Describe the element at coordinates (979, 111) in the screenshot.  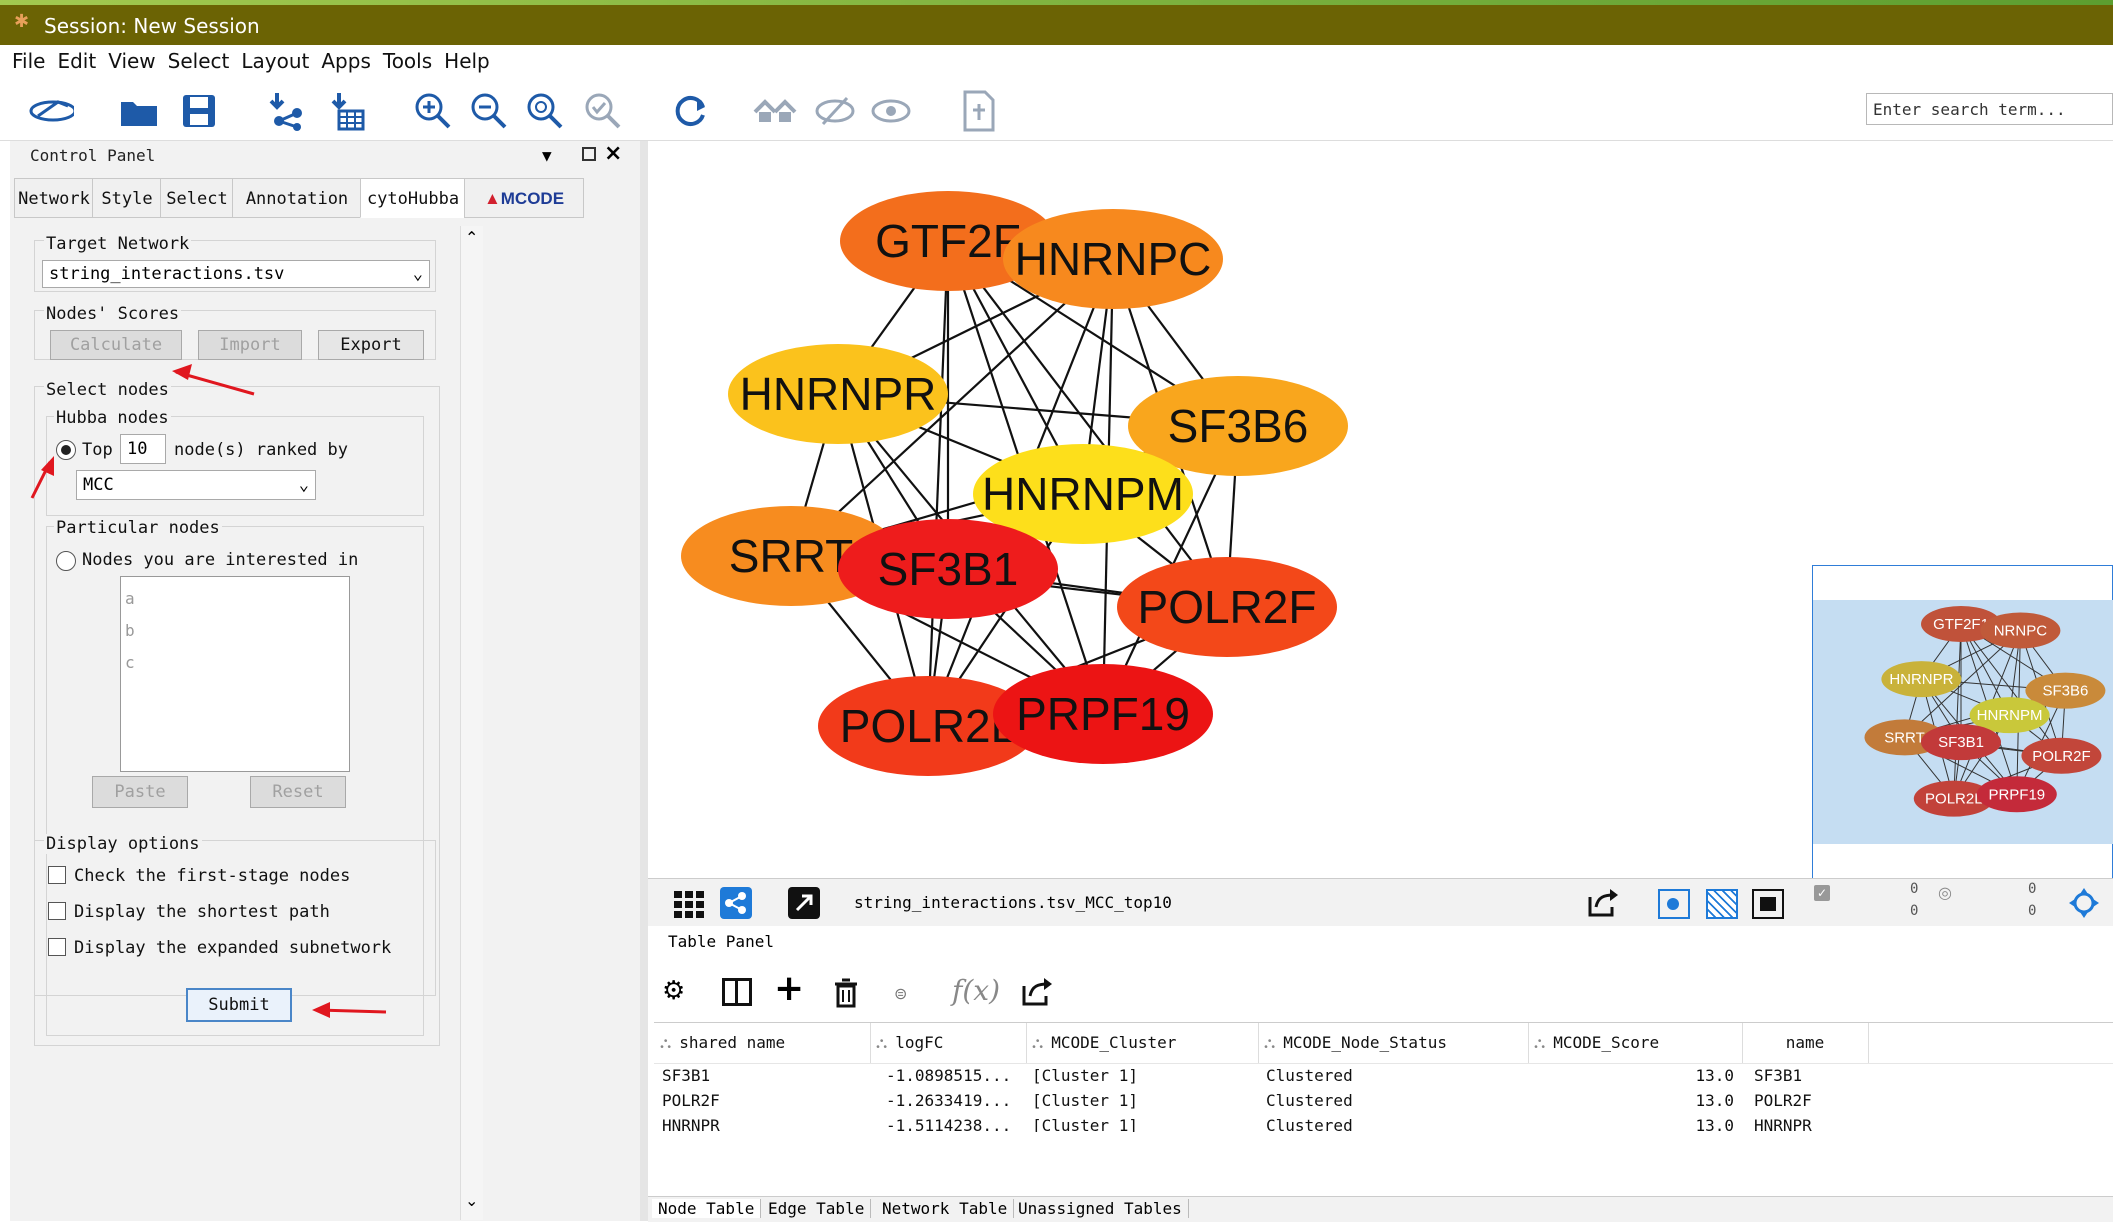
I see `export-document-icon` at that location.